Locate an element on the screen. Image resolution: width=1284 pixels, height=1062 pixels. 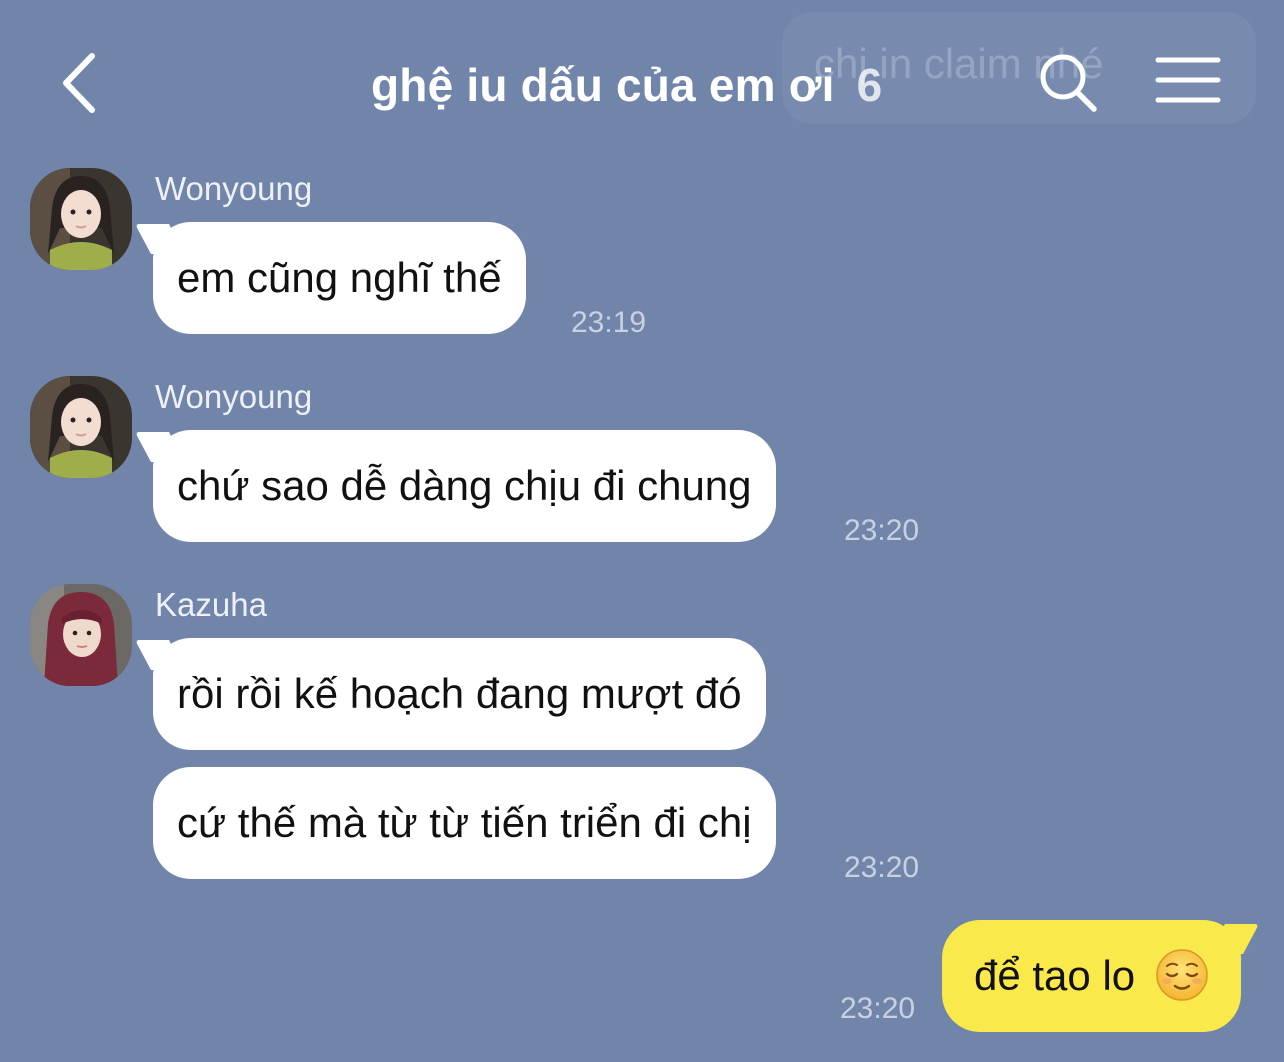
chevron-left-icon is located at coordinates (79, 83).